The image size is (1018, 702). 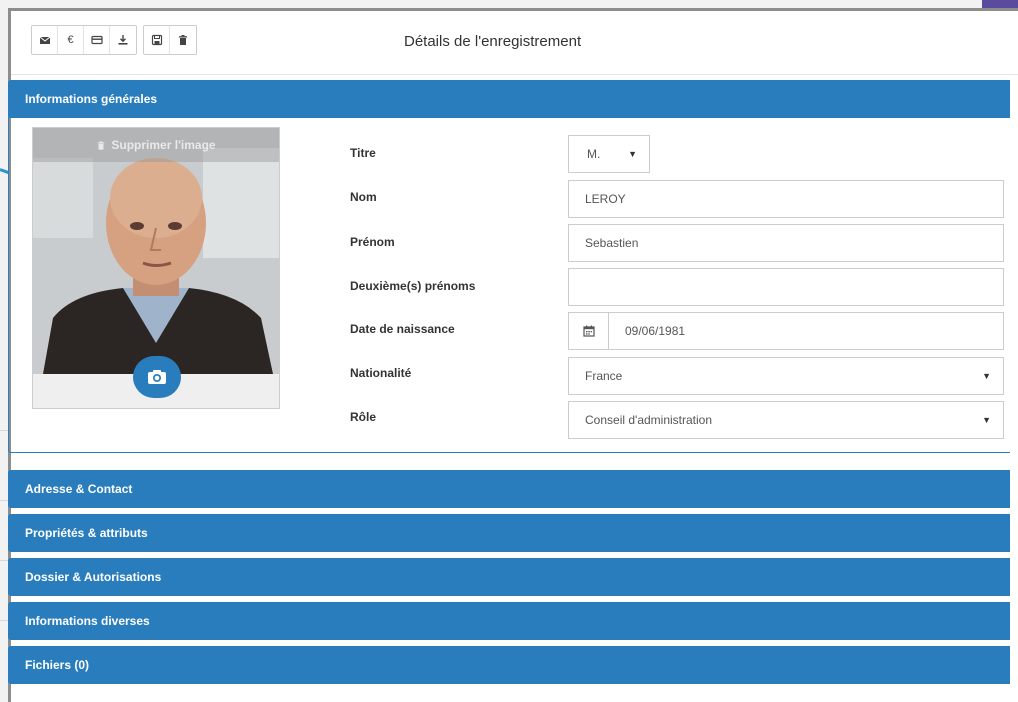 I want to click on toolbar: €, so click(x=114, y=40).